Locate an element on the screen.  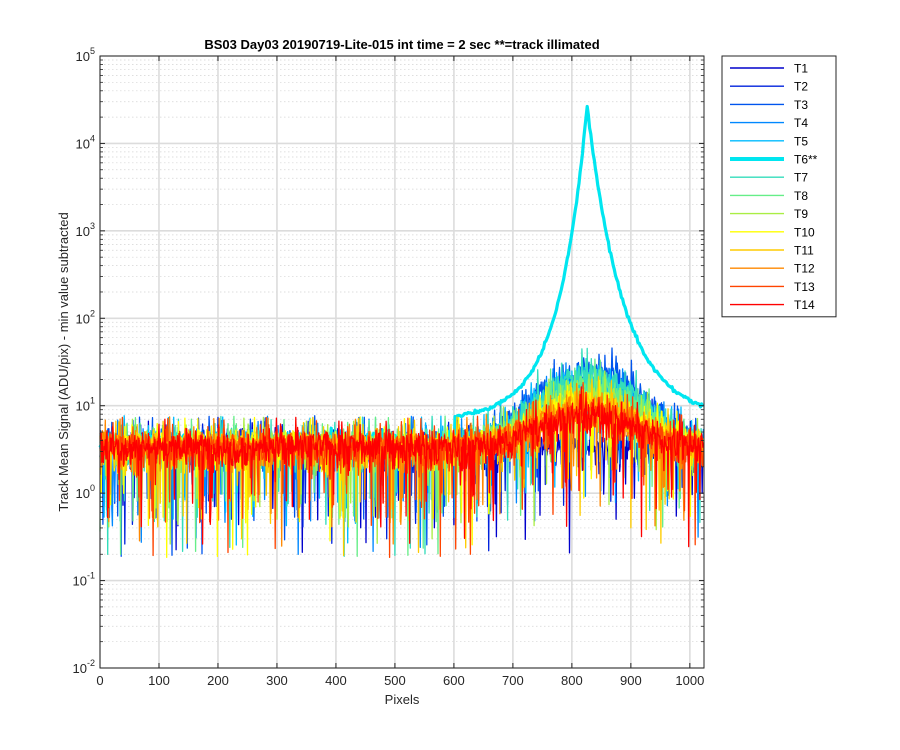
x-tick-label: 900 is located at coordinates (631, 680).